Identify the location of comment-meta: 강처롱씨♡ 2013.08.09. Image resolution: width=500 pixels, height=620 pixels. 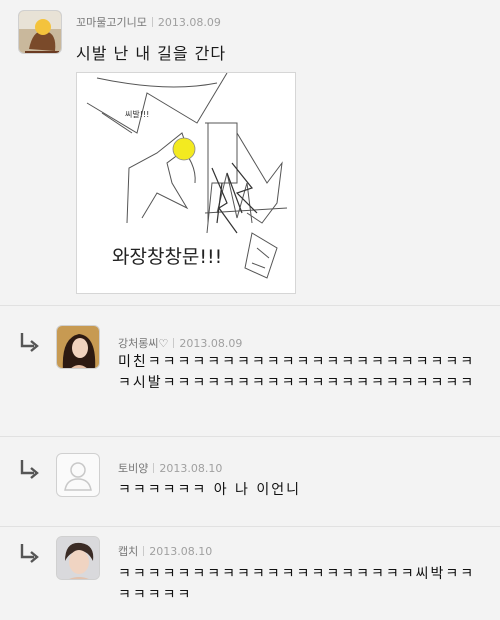
(180, 343).